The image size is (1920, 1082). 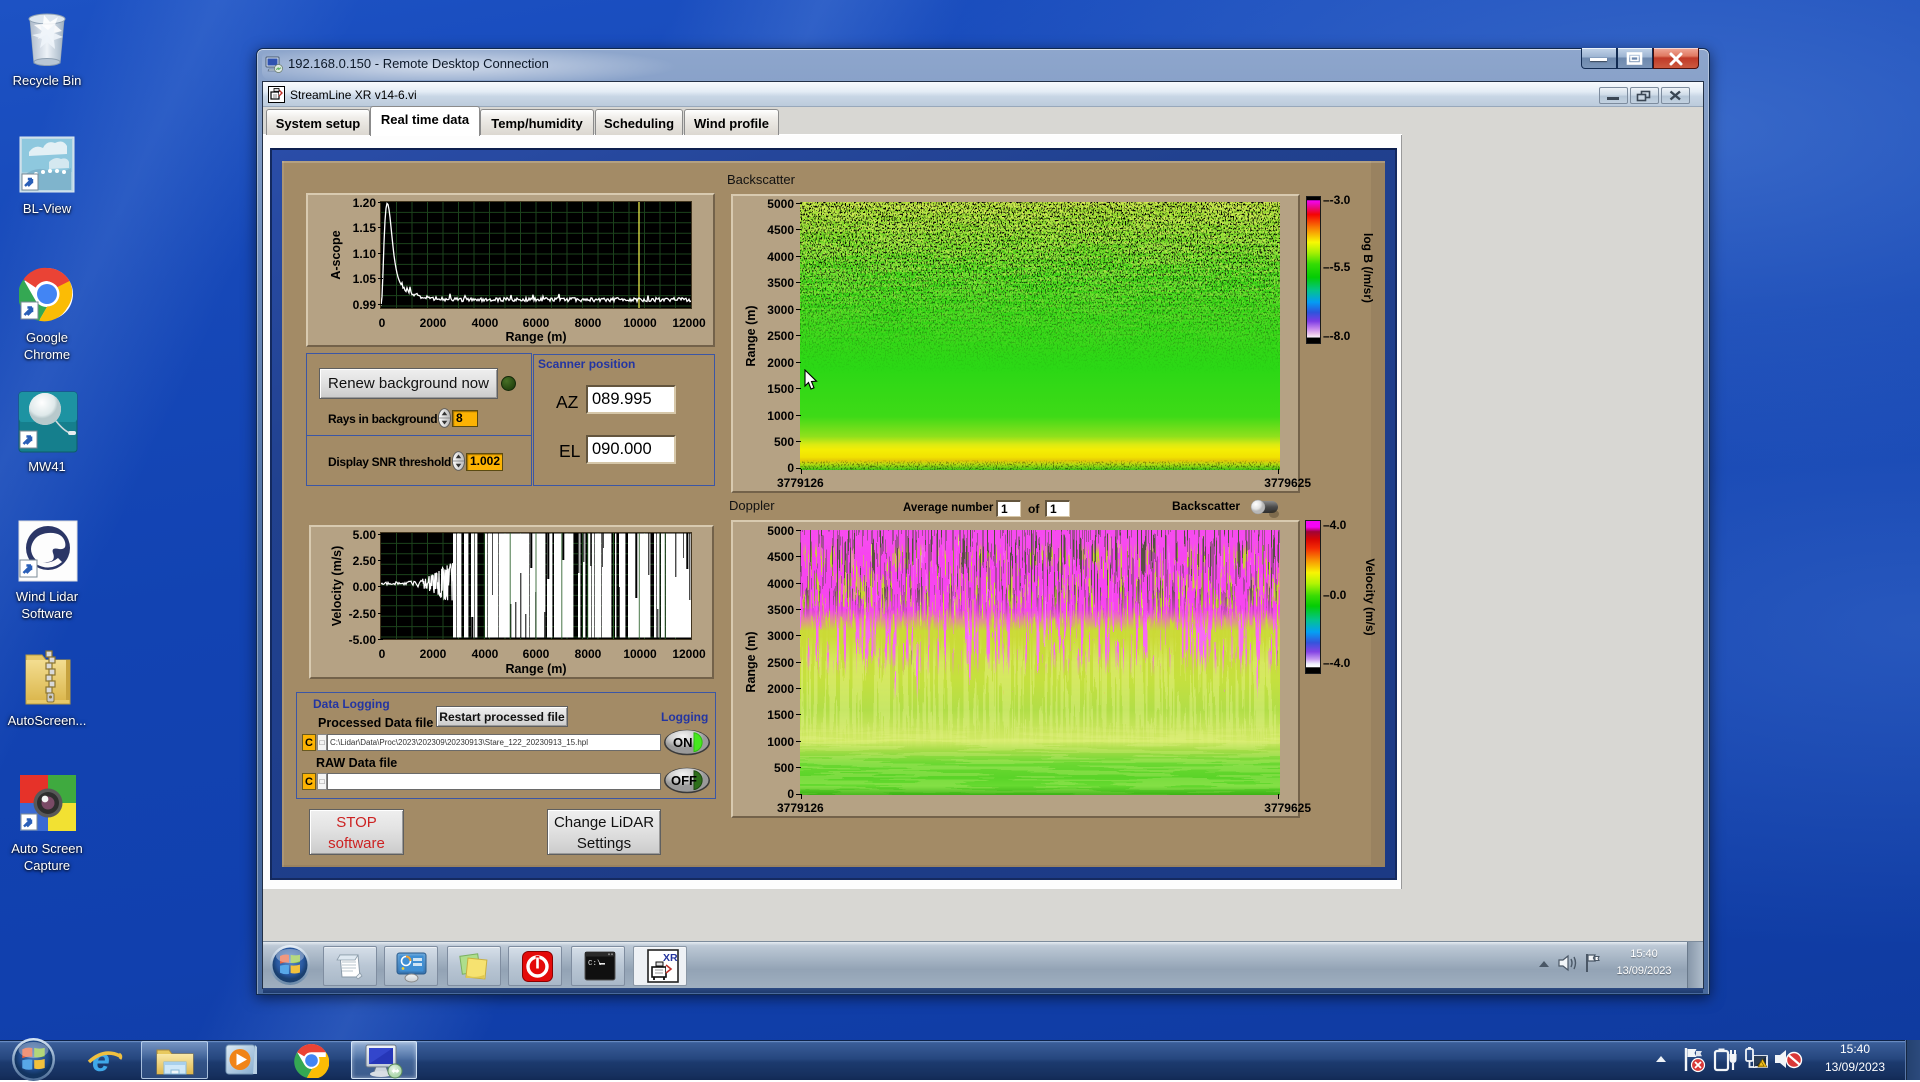 I want to click on svg-text: OFF, so click(x=684, y=780).